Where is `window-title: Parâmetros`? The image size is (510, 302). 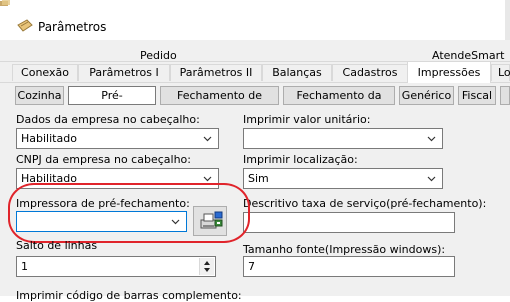 window-title: Parâmetros is located at coordinates (72, 27).